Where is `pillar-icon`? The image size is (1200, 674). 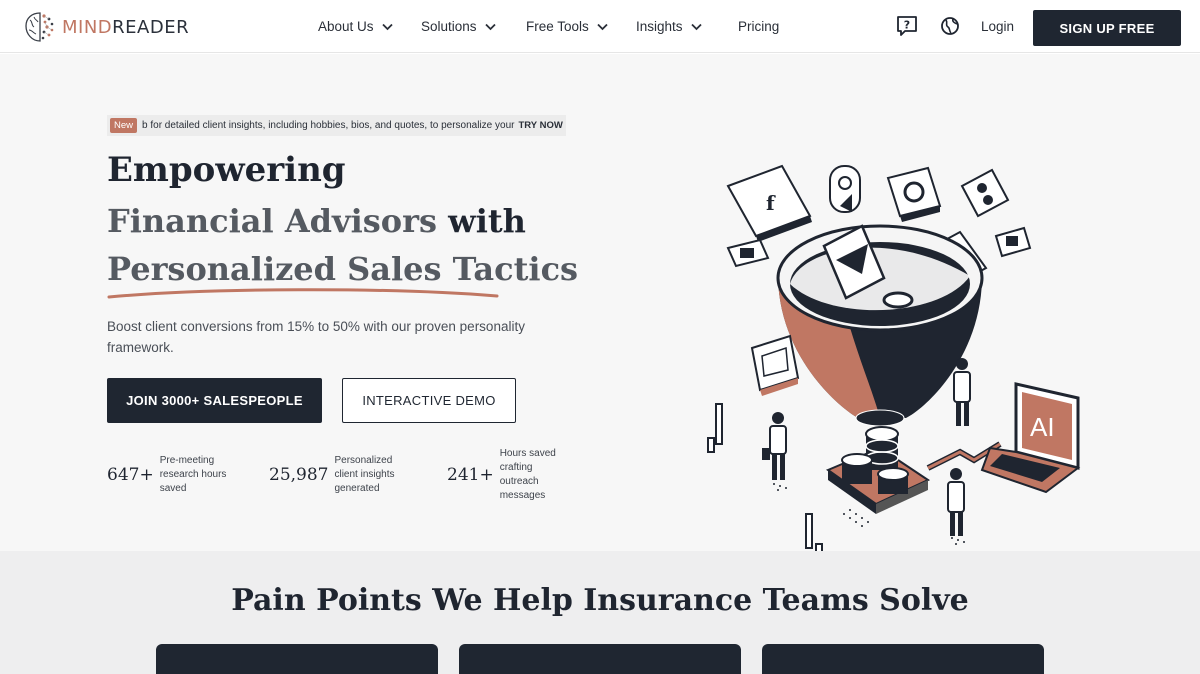
pillar-icon is located at coordinates (765, 479).